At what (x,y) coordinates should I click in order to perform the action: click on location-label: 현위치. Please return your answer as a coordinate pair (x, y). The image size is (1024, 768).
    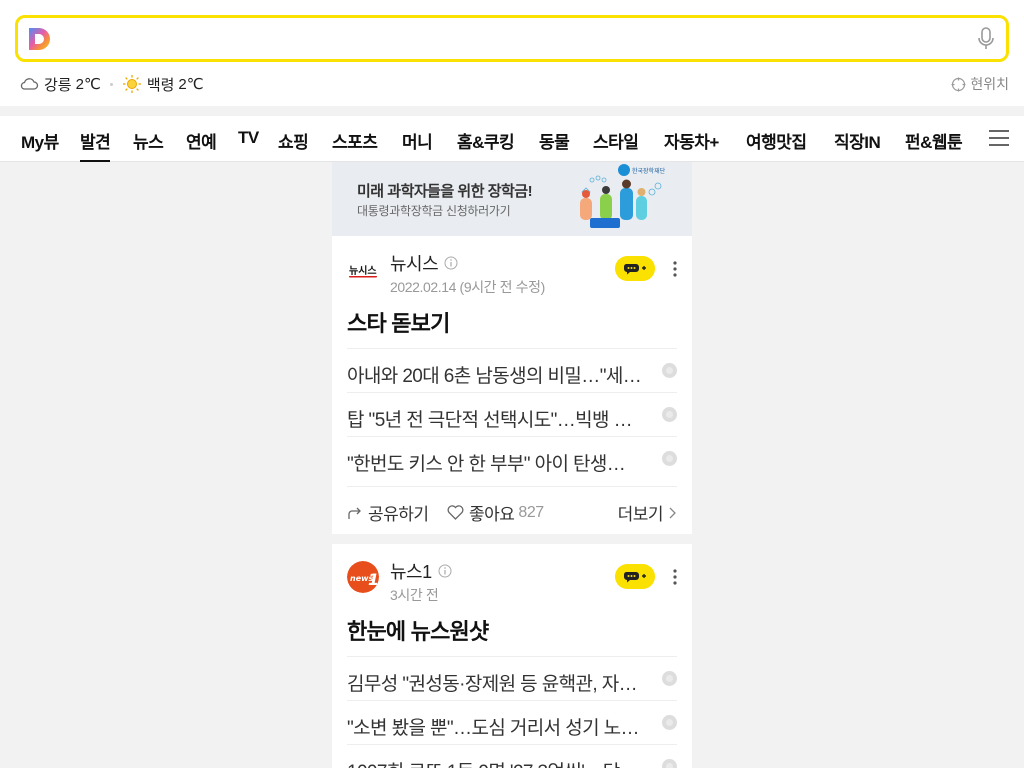
    Looking at the image, I should click on (989, 84).